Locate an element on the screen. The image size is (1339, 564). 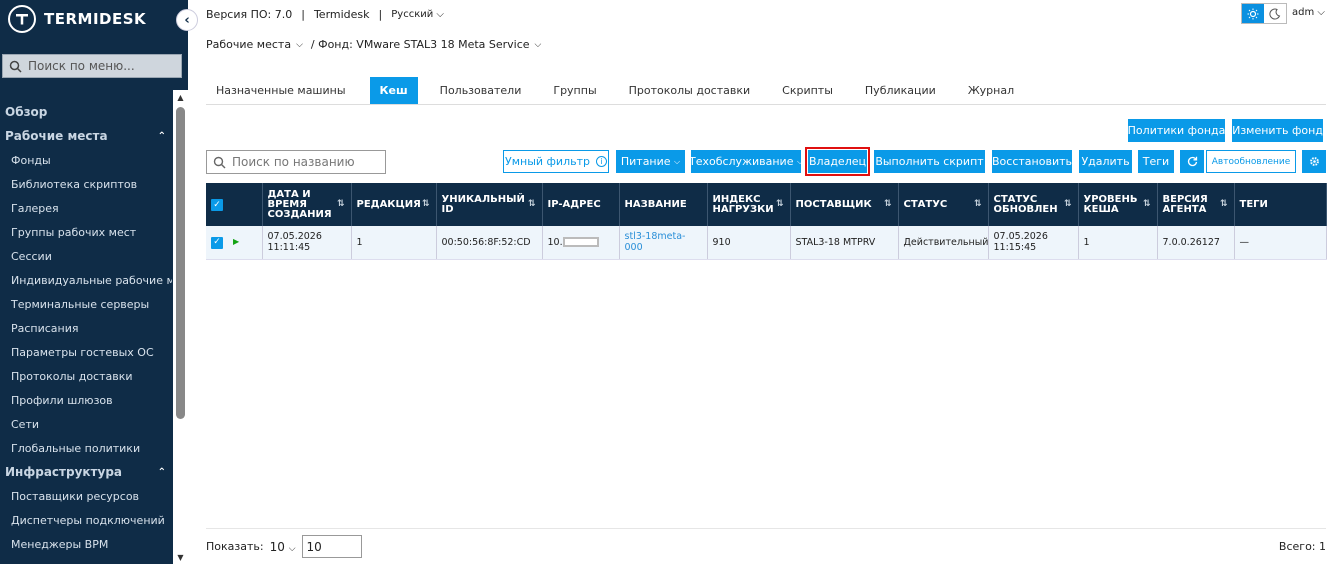
column-header: ИНДЕКС НАГРУЗКИ ⇅ is located at coordinates (749, 204).